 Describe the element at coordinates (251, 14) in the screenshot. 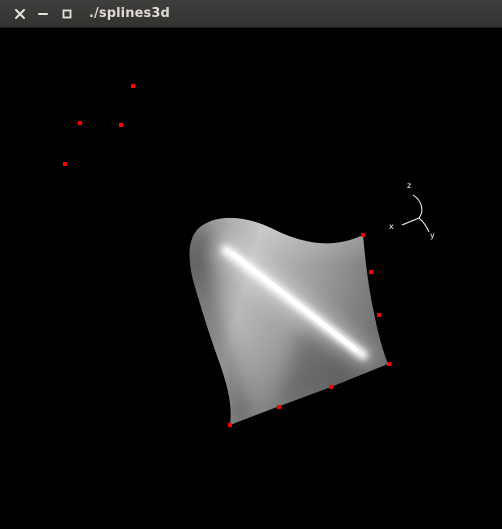

I see `title-bar: ./splines3d` at that location.